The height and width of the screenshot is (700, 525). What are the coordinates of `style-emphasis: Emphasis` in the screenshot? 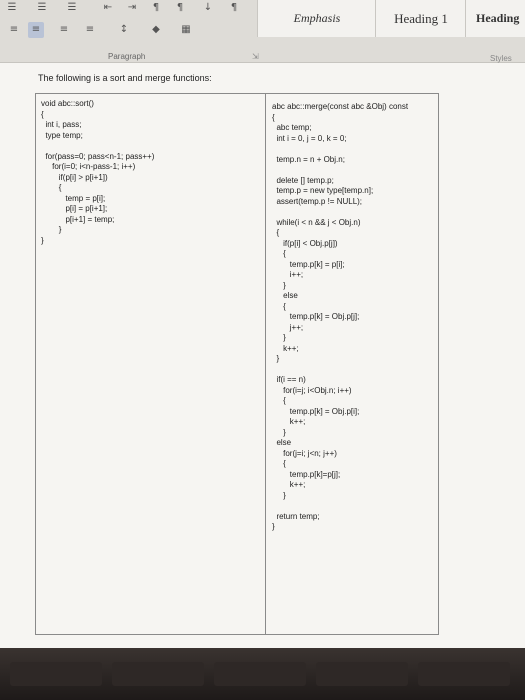 It's located at (316, 18).